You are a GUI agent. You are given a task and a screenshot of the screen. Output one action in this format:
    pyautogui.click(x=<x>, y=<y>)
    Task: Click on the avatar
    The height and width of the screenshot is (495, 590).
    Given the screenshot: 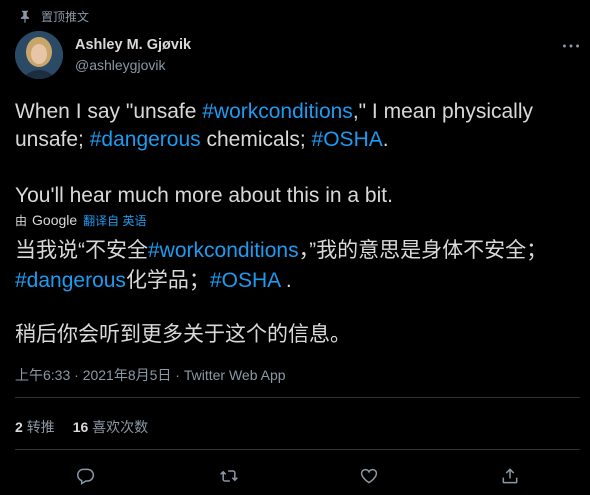 What is the action you would take?
    pyautogui.click(x=39, y=55)
    